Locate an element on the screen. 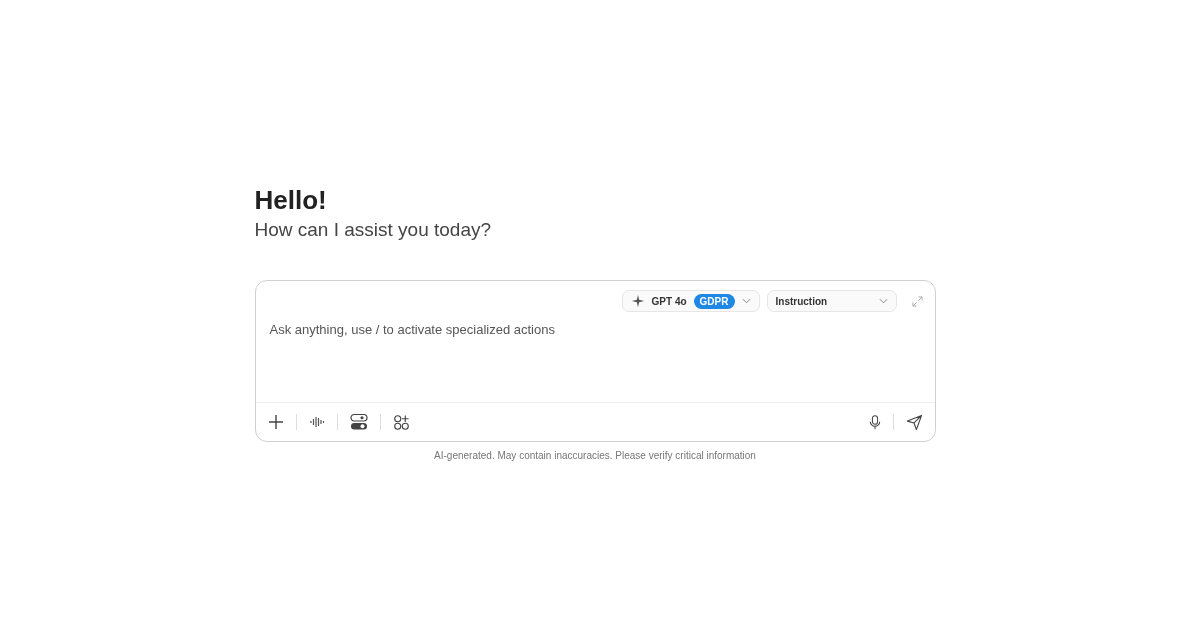 Image resolution: width=1200 pixels, height=628 pixels. microphone-icon is located at coordinates (874, 422).